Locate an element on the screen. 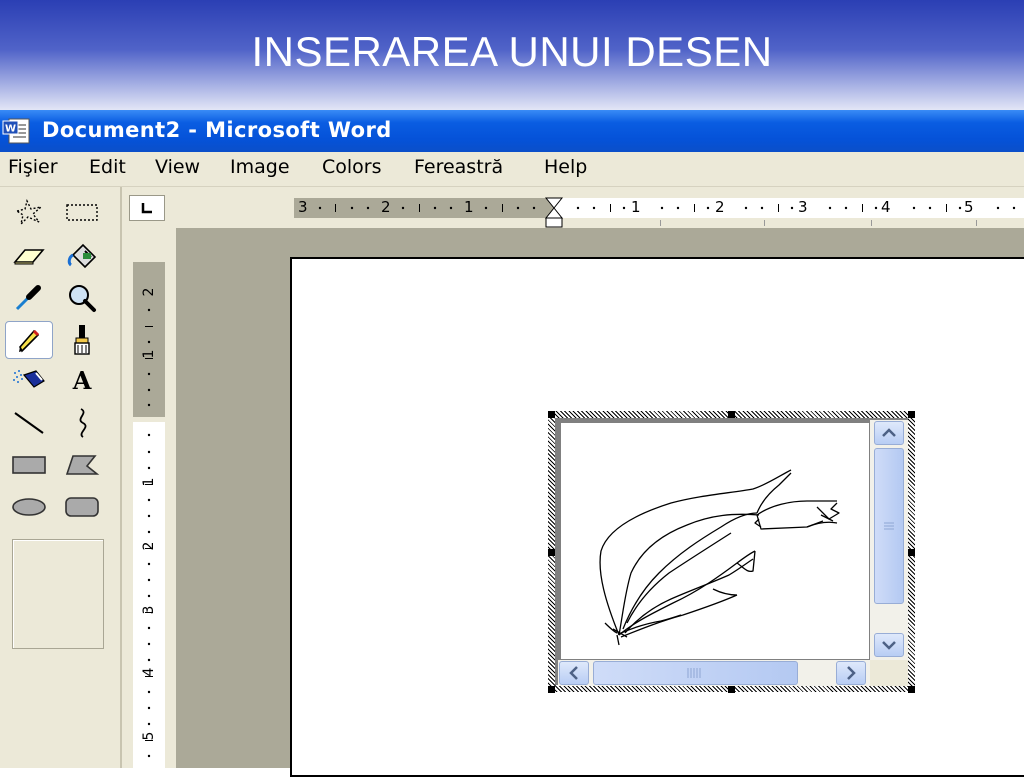  tool-curve is located at coordinates (82, 423).